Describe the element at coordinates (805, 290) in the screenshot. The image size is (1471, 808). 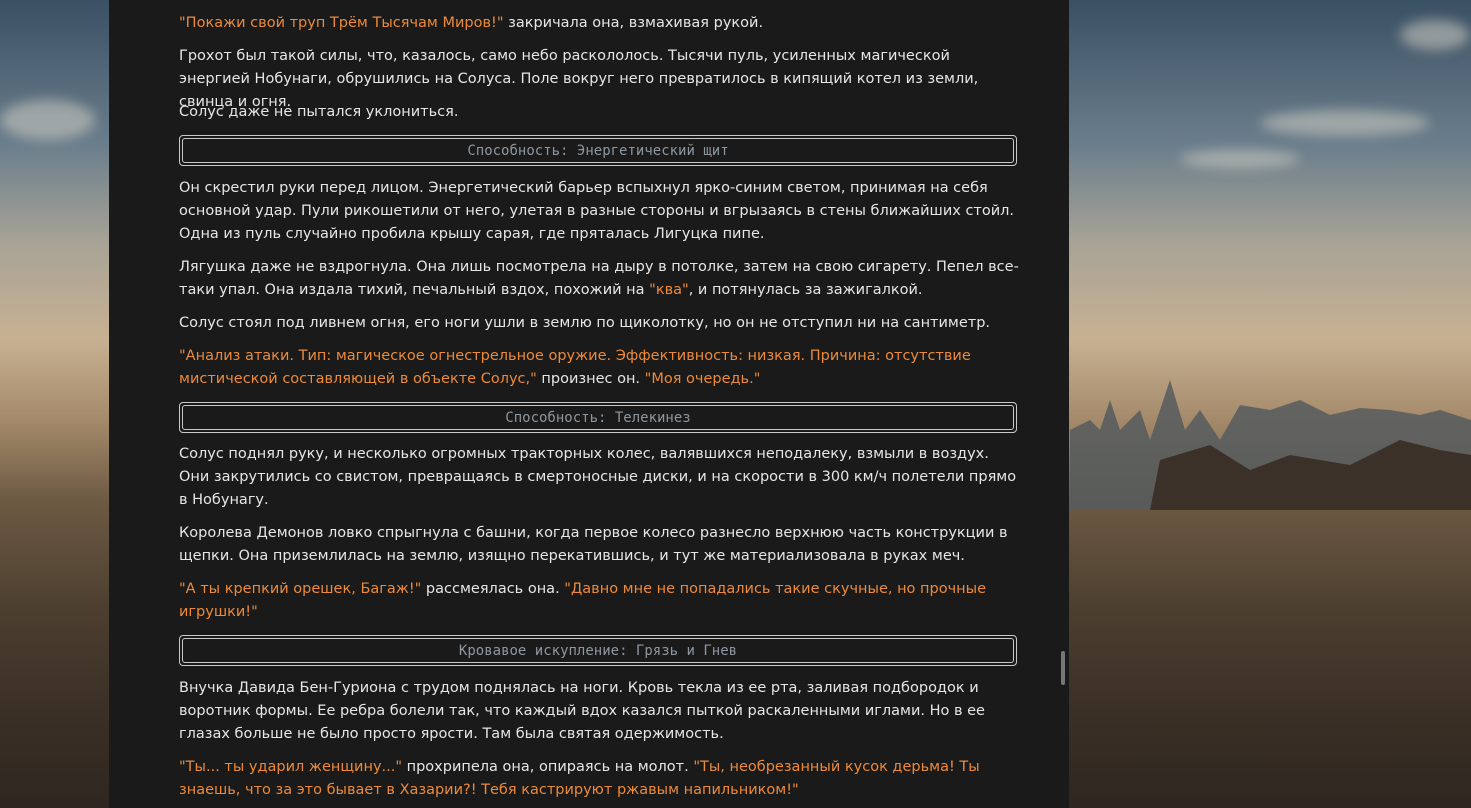
I see `narration-text: , и потянулась за зажигалкой.` at that location.